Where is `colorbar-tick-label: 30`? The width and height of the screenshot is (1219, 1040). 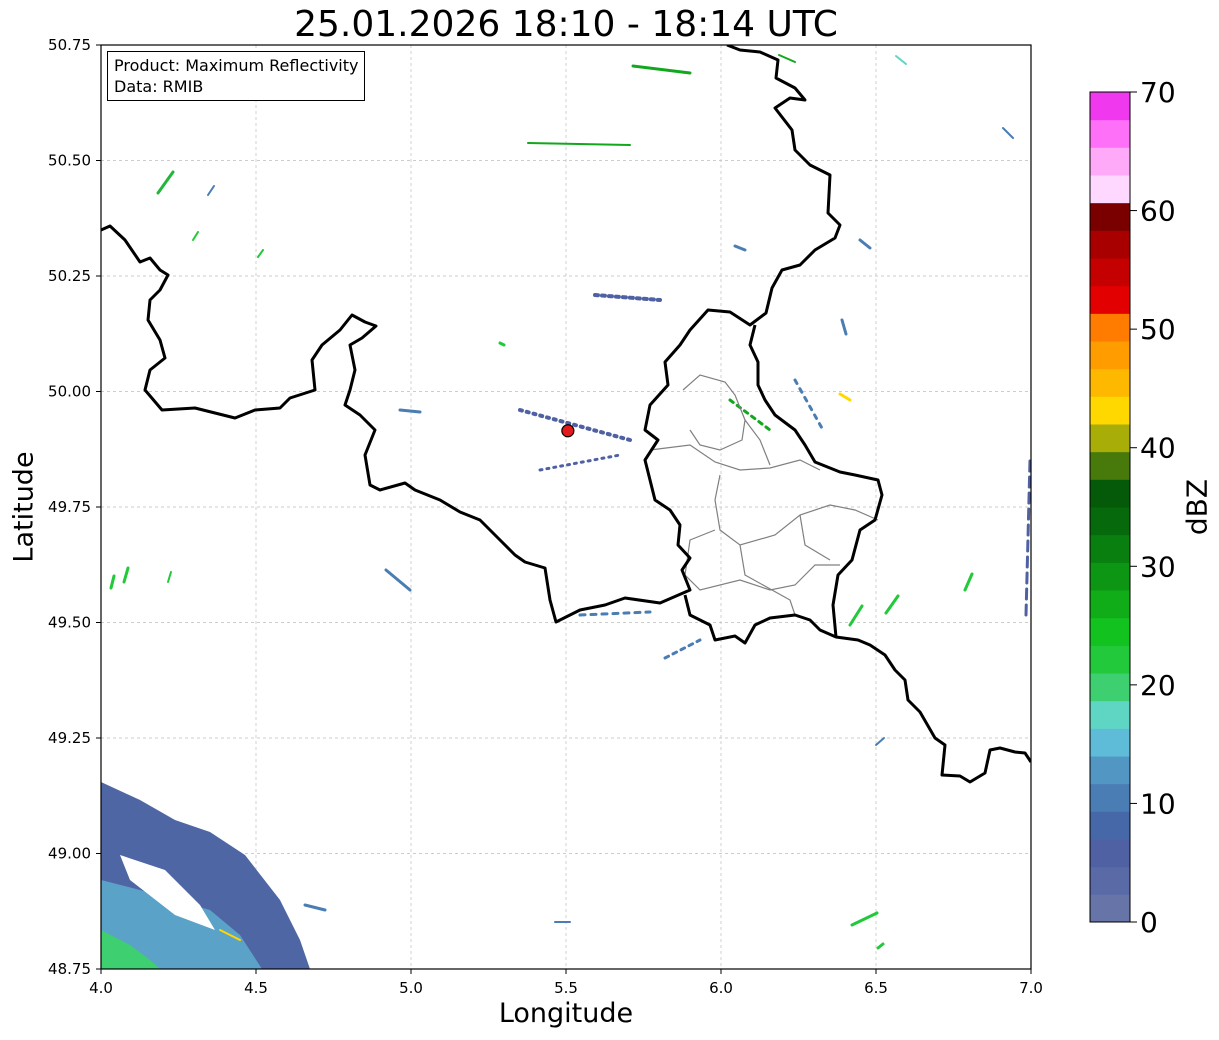 colorbar-tick-label: 30 is located at coordinates (1158, 566).